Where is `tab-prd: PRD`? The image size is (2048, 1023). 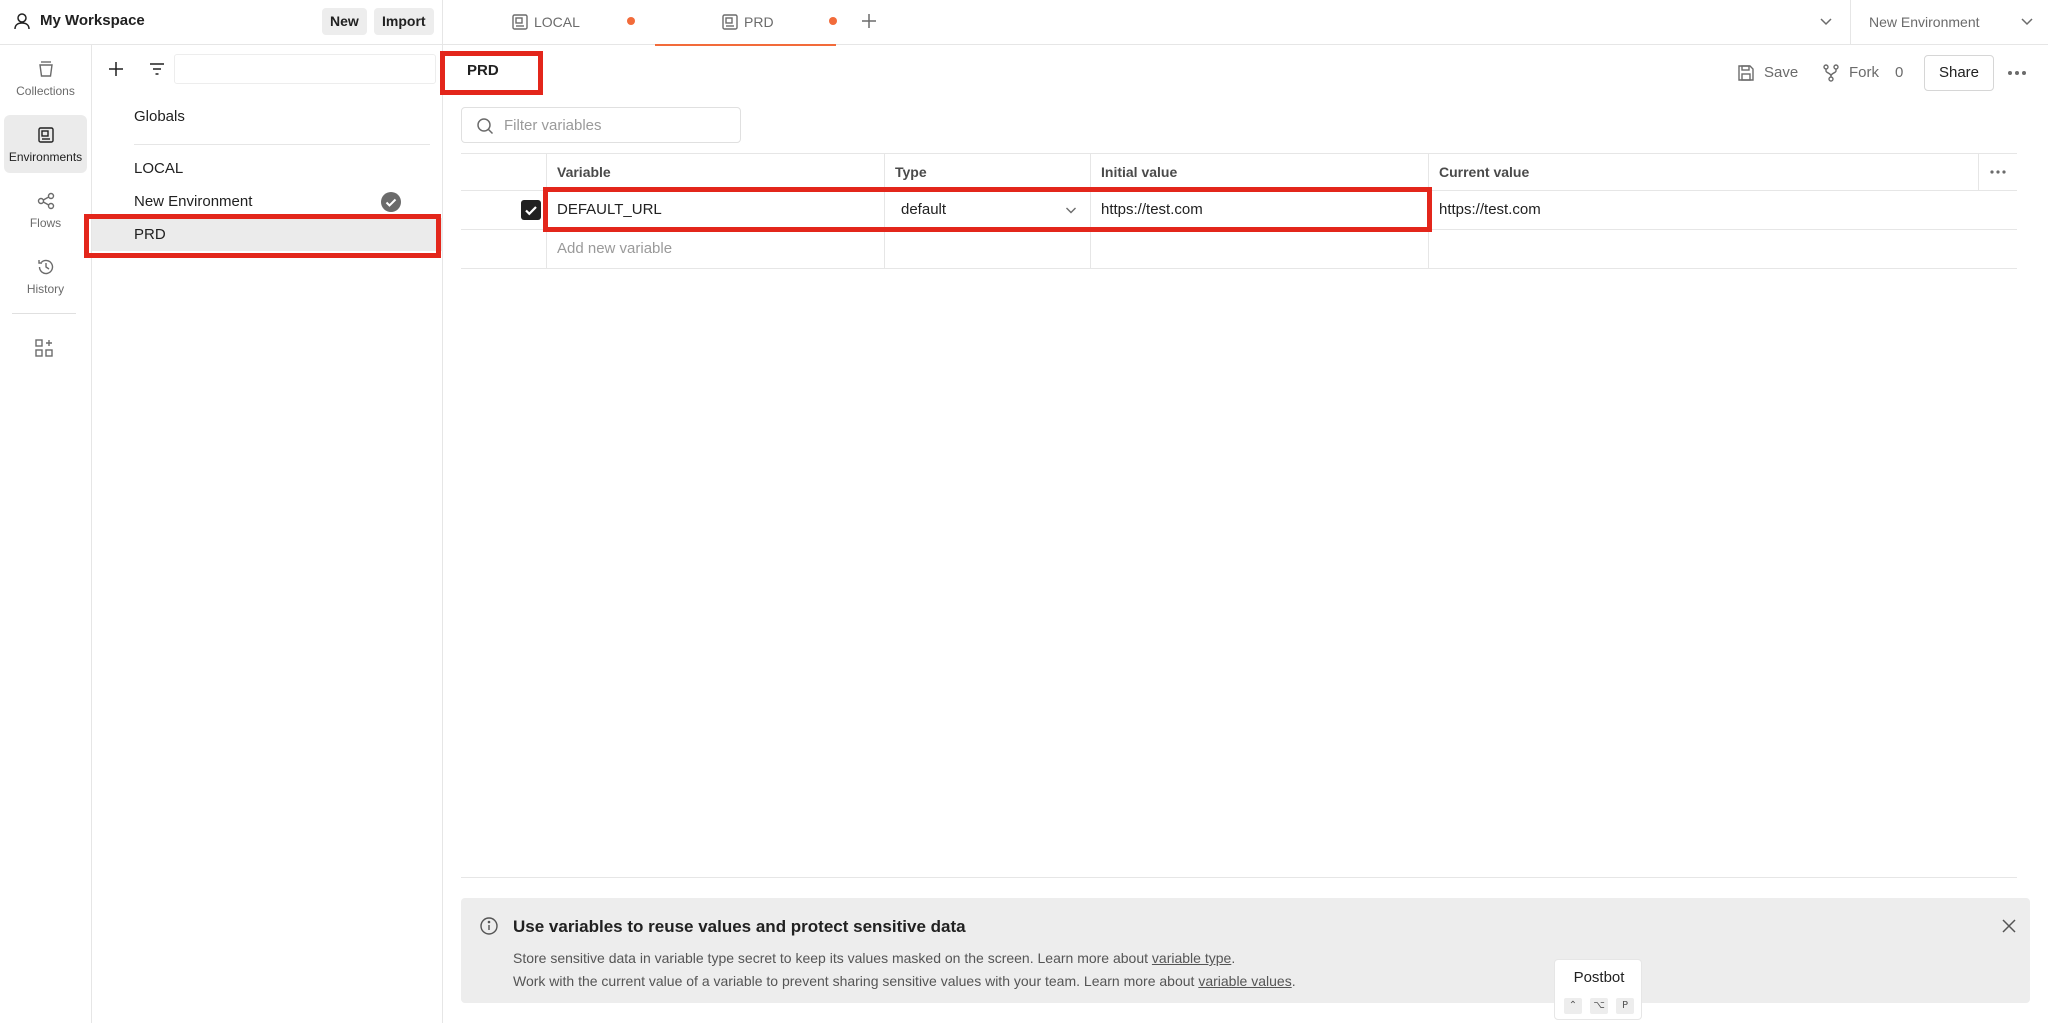 tab-prd: PRD is located at coordinates (746, 23).